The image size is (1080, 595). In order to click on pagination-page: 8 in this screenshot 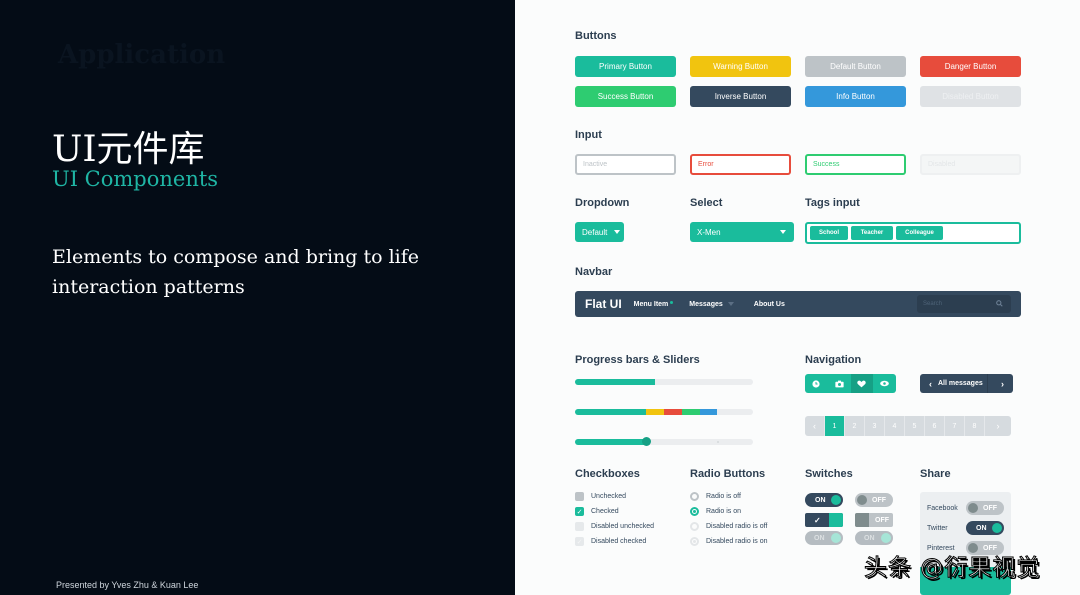, I will do `click(975, 426)`.